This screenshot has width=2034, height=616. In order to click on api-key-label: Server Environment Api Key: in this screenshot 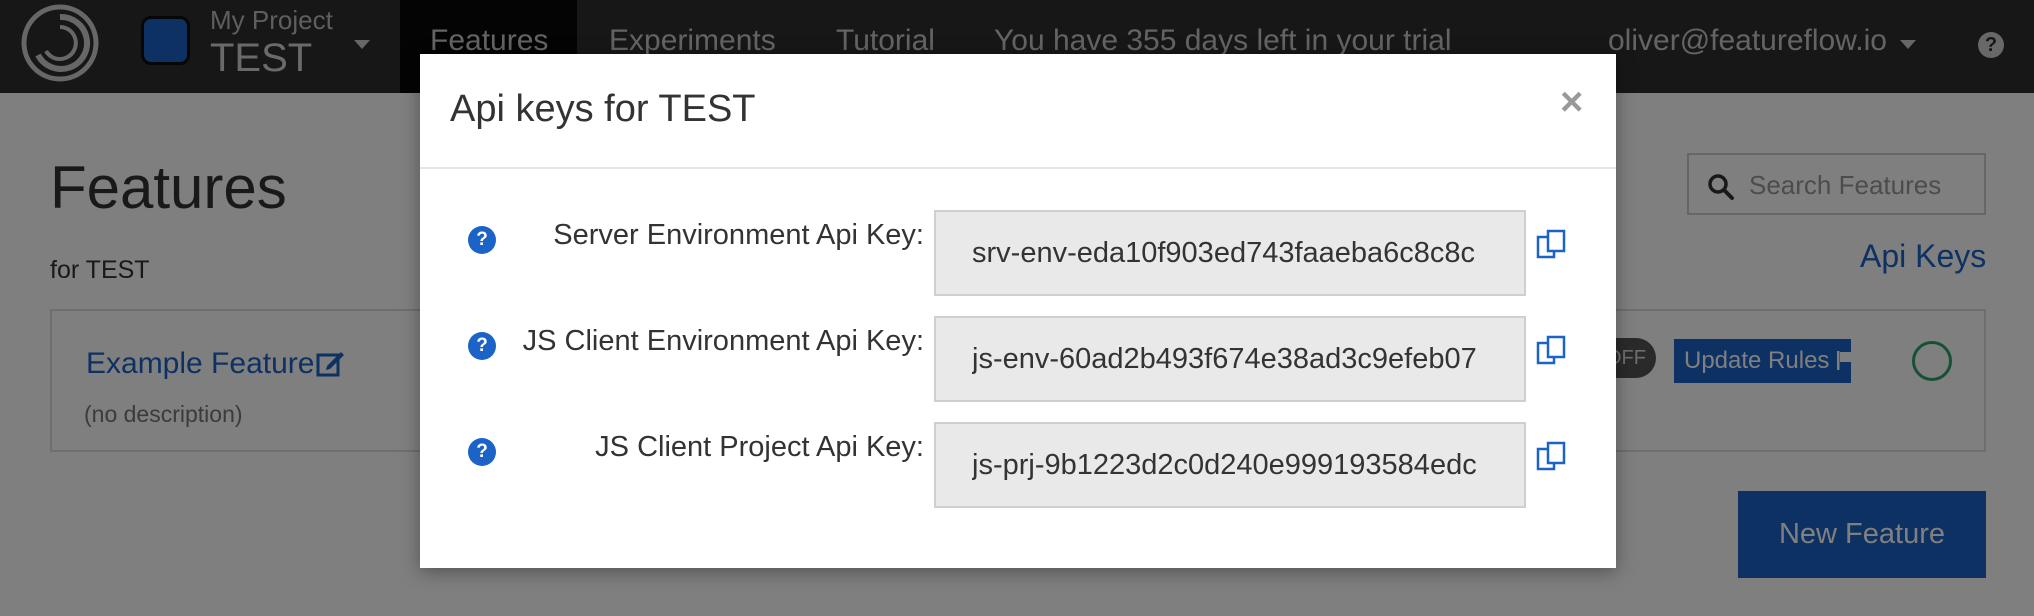, I will do `click(738, 235)`.